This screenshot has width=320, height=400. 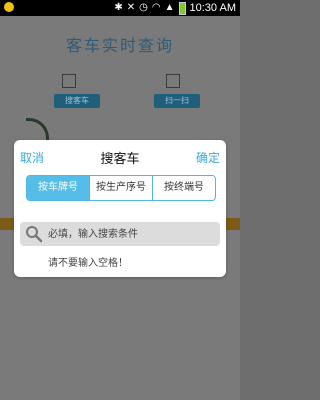 What do you see at coordinates (208, 157) in the screenshot?
I see `confirm-button: 确定` at bounding box center [208, 157].